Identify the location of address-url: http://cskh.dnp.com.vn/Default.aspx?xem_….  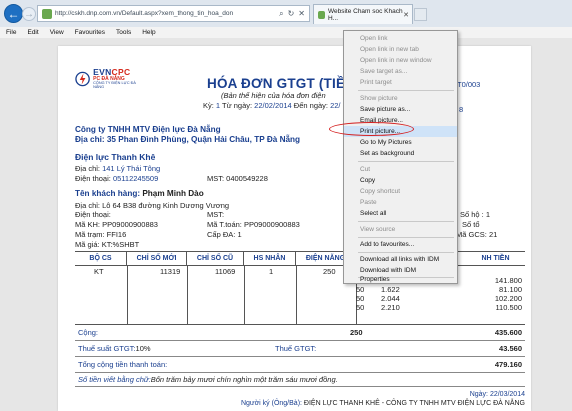
(167, 13).